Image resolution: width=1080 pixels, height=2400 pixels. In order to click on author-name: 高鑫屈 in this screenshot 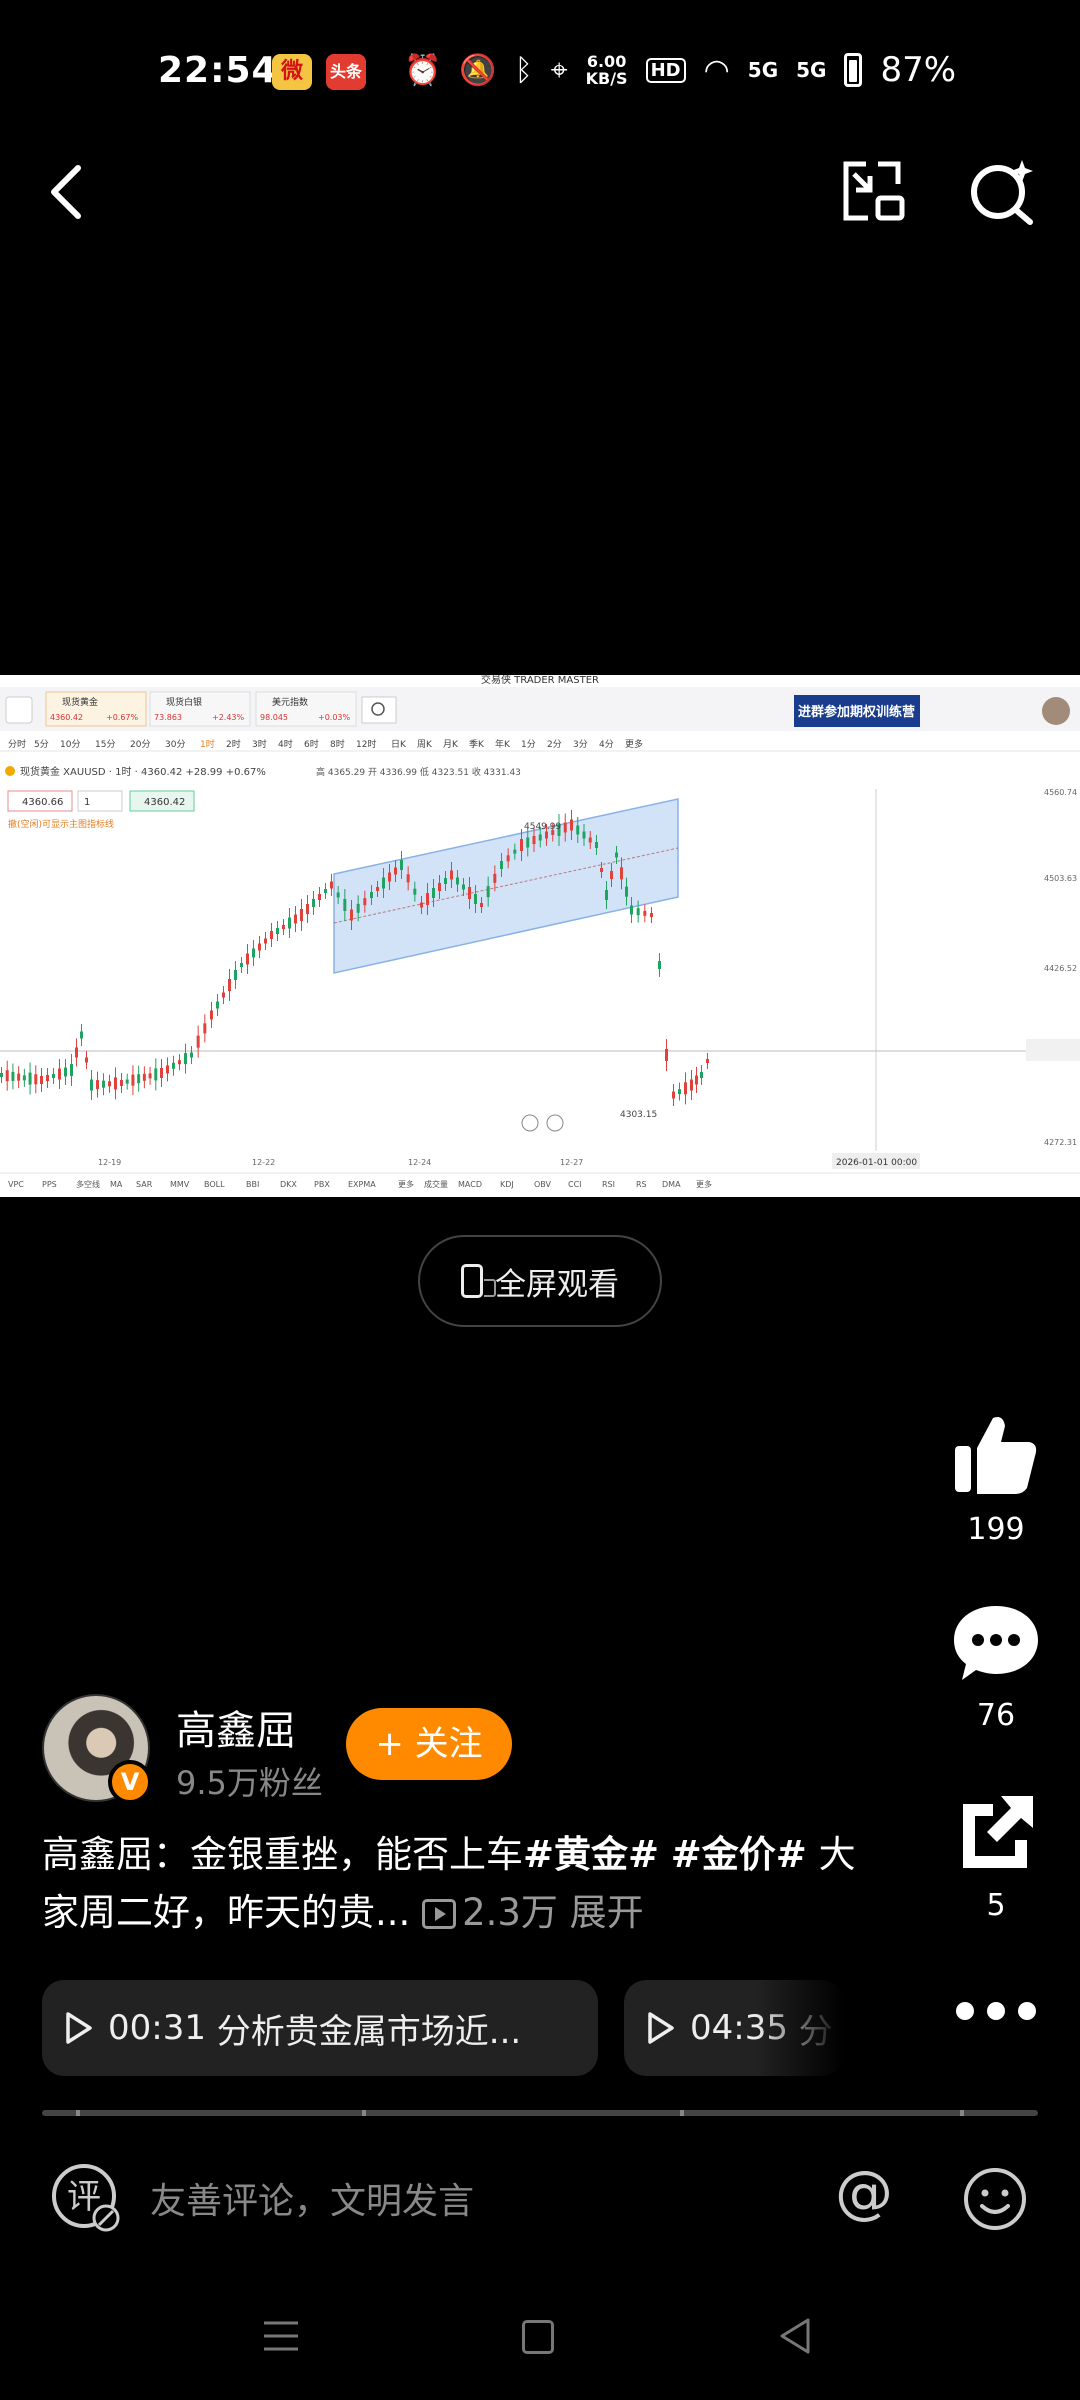, I will do `click(236, 1727)`.